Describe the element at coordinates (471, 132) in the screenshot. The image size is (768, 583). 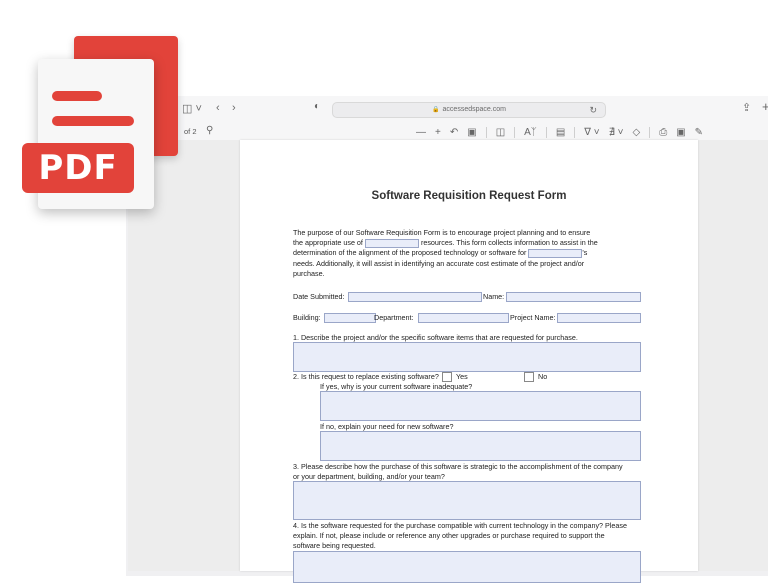
I see `fit-page-icon: ▣` at that location.